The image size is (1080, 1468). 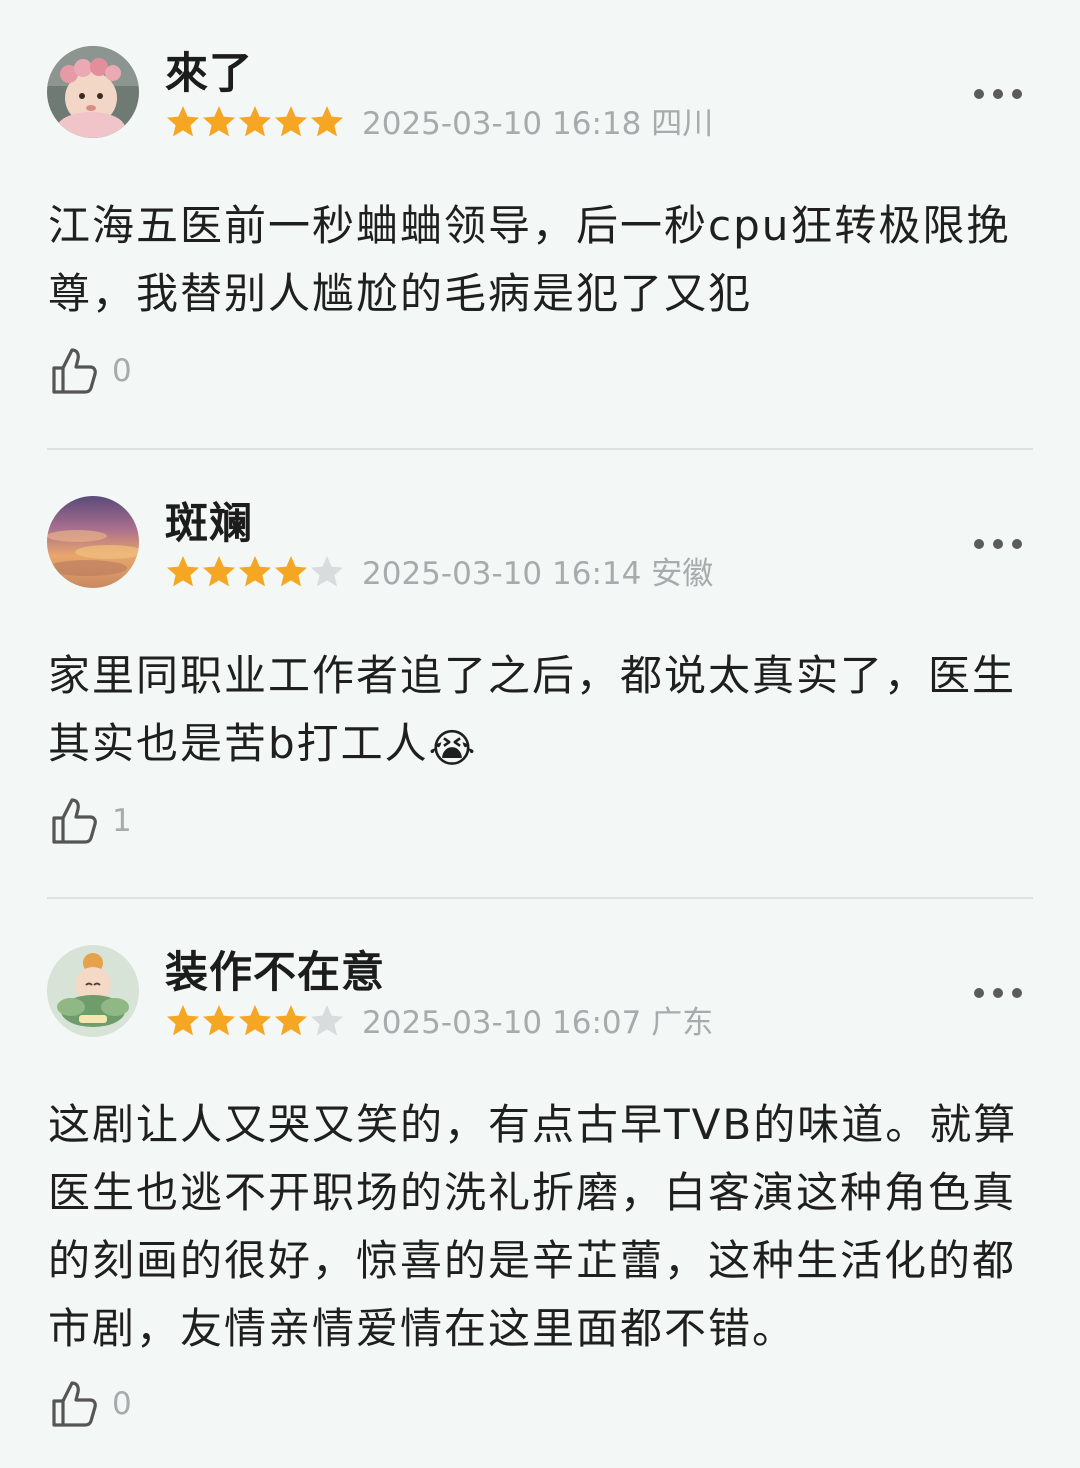 What do you see at coordinates (682, 1023) in the screenshot?
I see `location: 广东` at bounding box center [682, 1023].